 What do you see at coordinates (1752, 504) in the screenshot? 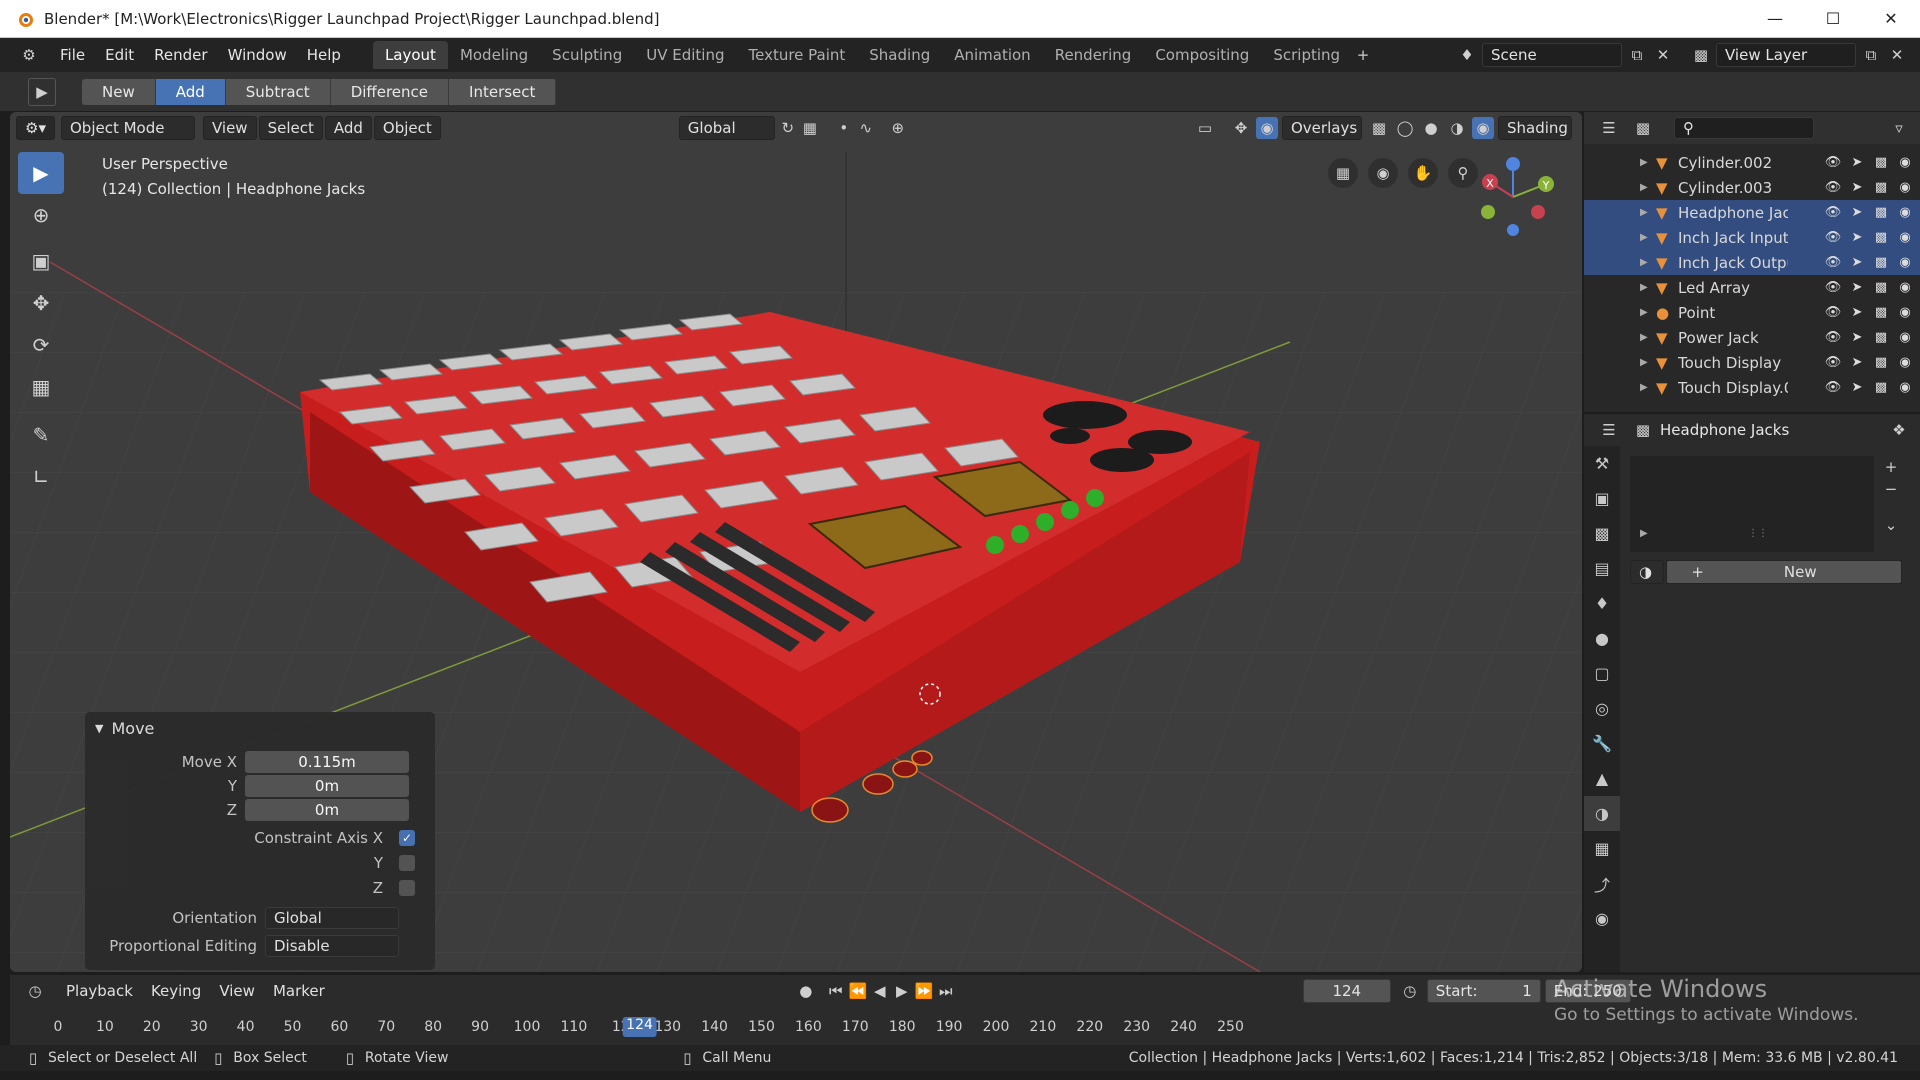
I see `material-slot-list: ▶ ⋮⋮` at bounding box center [1752, 504].